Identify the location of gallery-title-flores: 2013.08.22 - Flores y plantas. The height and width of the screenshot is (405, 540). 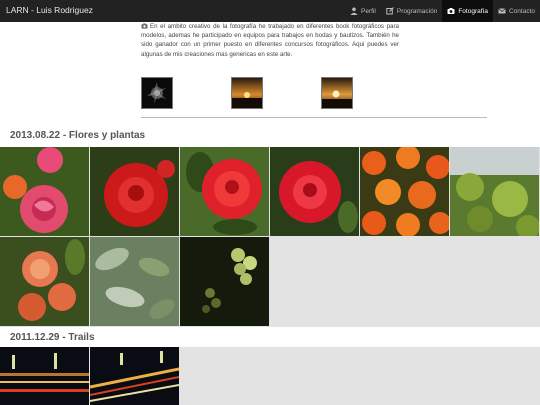
(78, 135).